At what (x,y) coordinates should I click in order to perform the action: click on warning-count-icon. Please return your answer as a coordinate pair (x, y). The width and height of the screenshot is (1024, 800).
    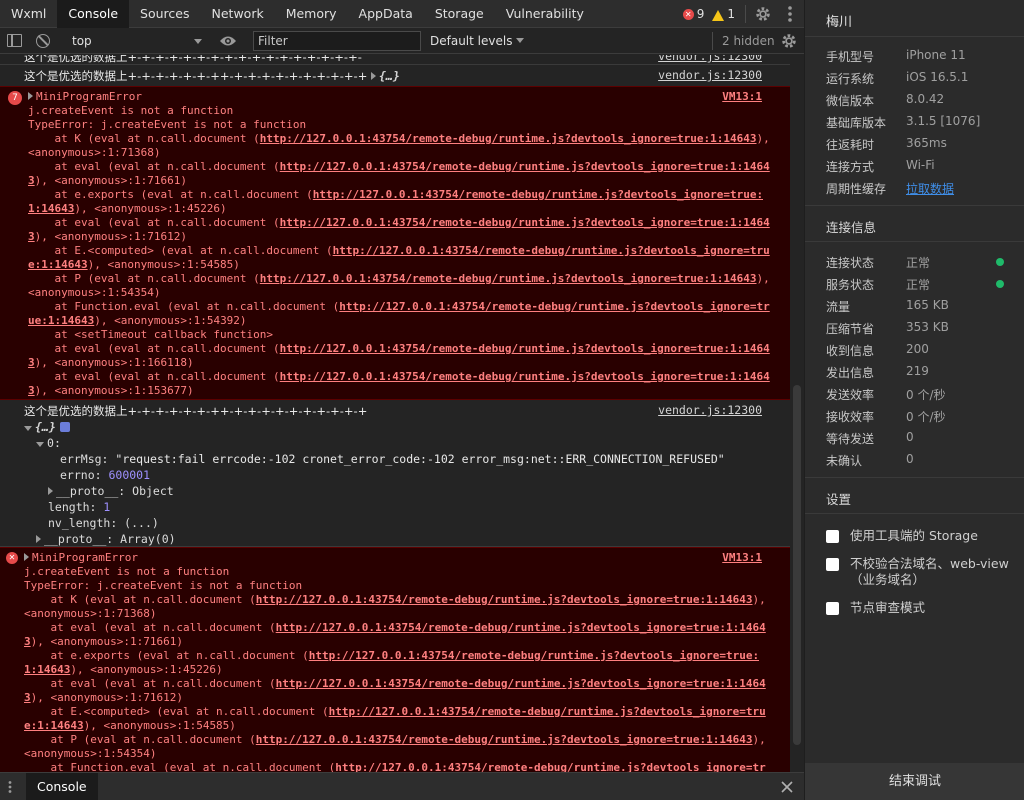
    Looking at the image, I should click on (718, 15).